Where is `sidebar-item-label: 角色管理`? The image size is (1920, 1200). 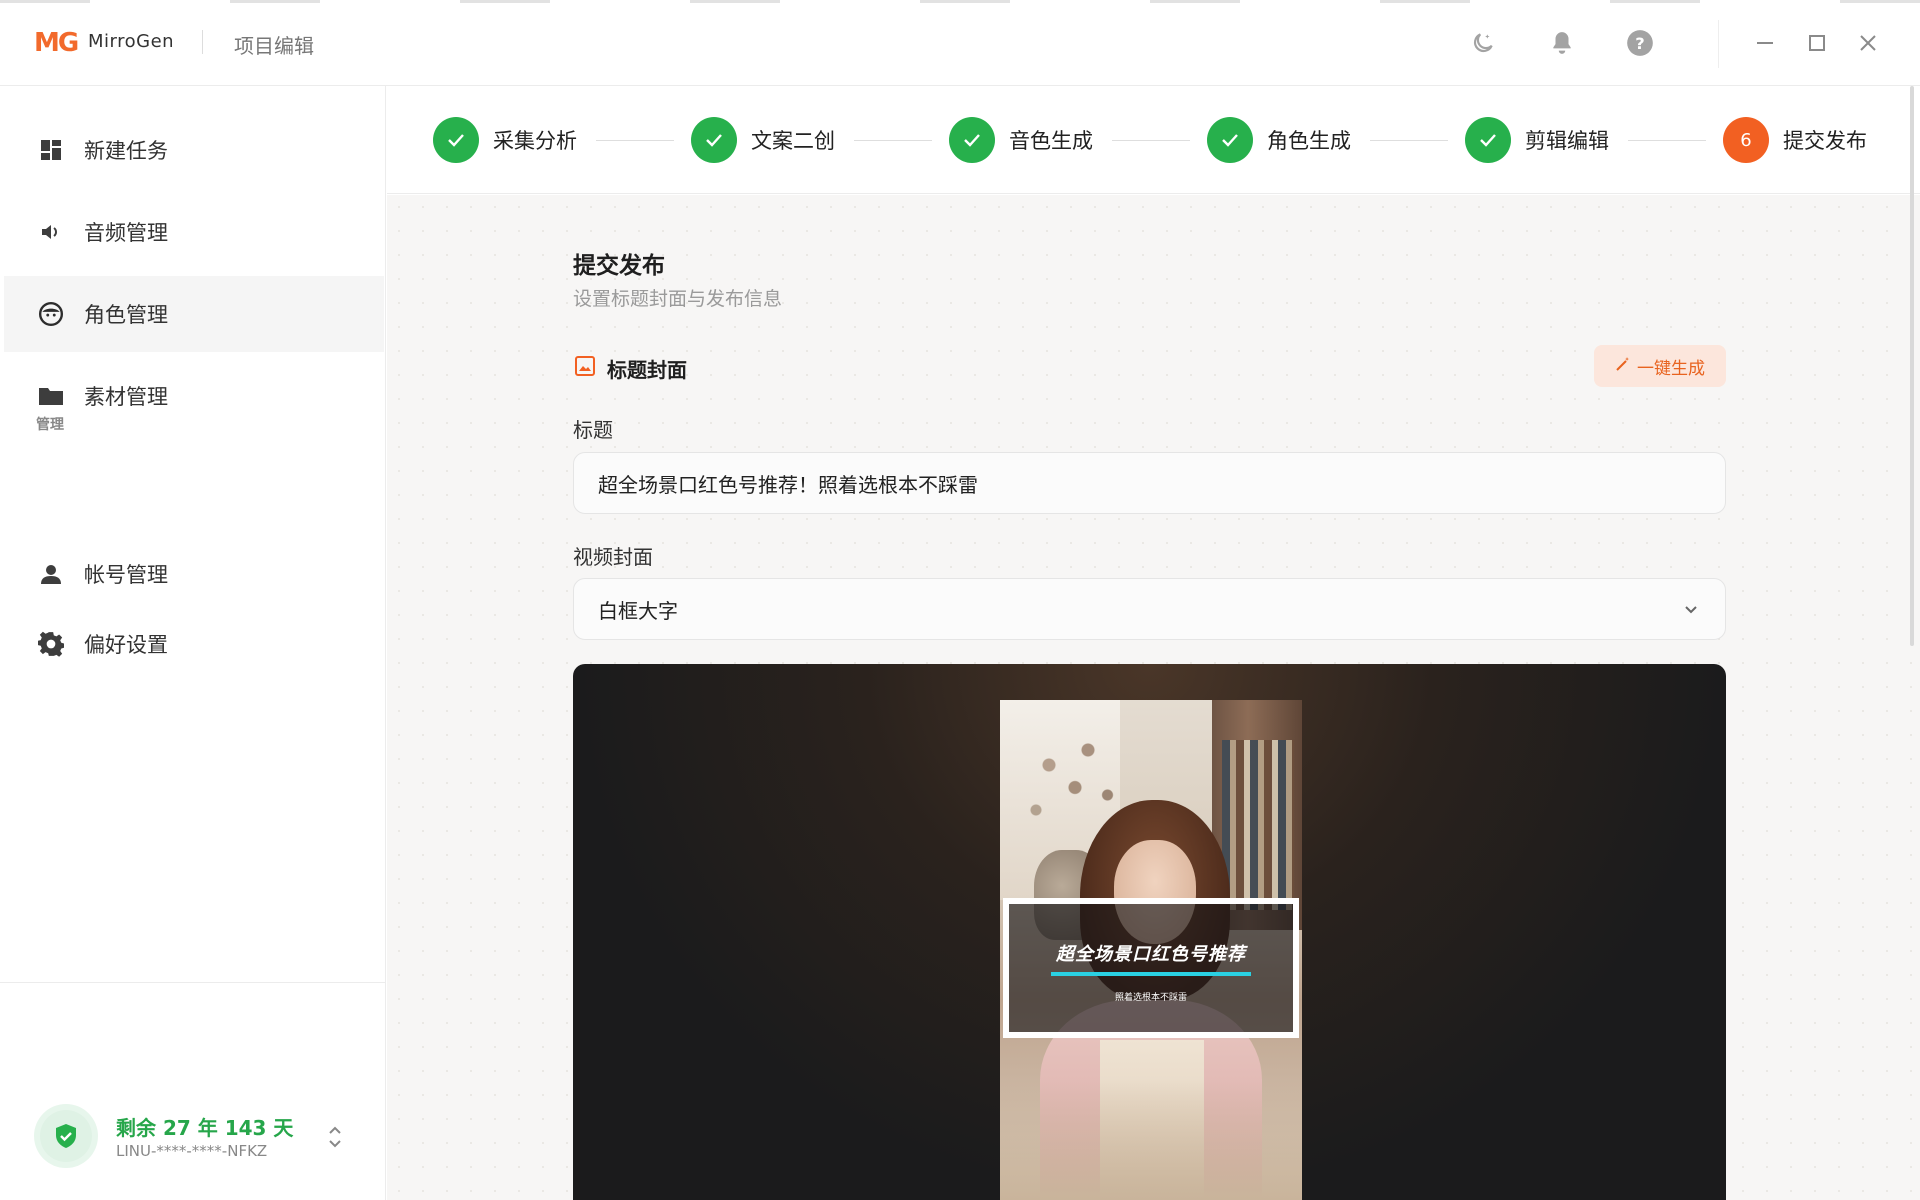 sidebar-item-label: 角色管理 is located at coordinates (126, 315).